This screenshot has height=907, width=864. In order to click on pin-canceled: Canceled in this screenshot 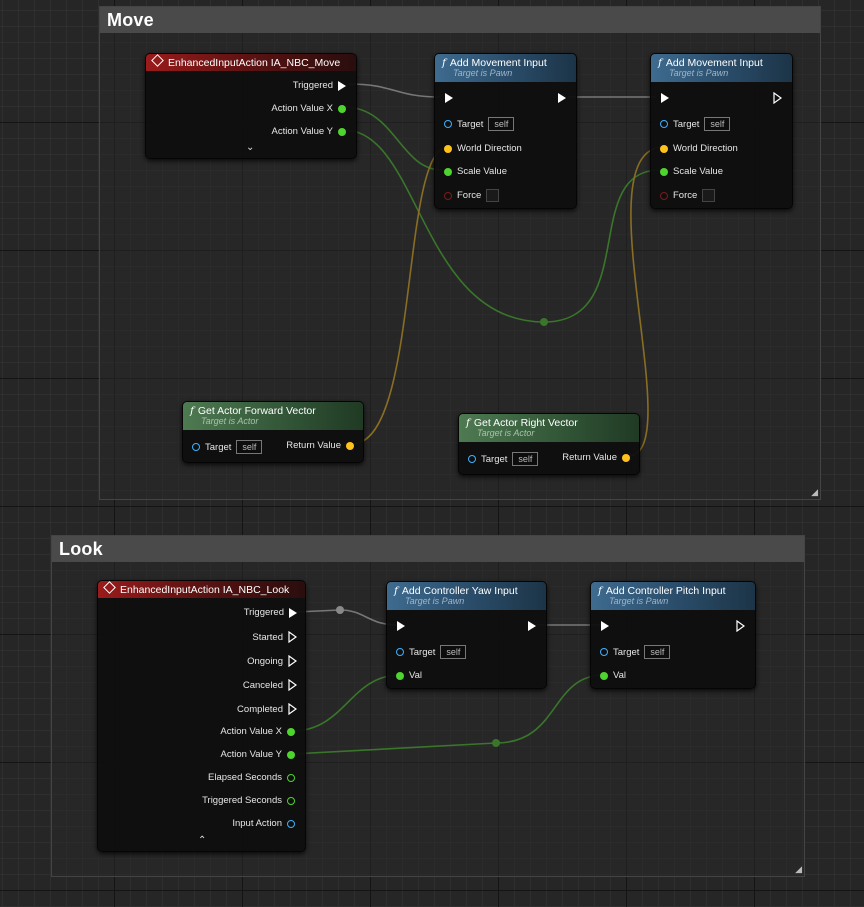, I will do `click(270, 685)`.